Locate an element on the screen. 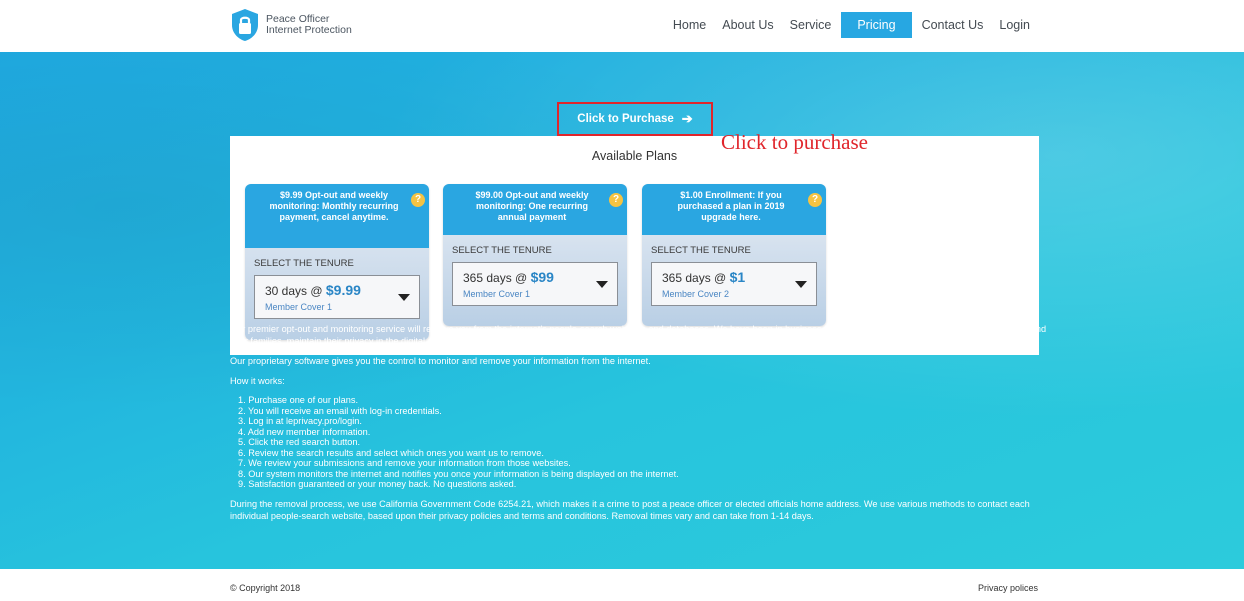  tenure-option: 30 days @ $9.99 is located at coordinates (313, 290).